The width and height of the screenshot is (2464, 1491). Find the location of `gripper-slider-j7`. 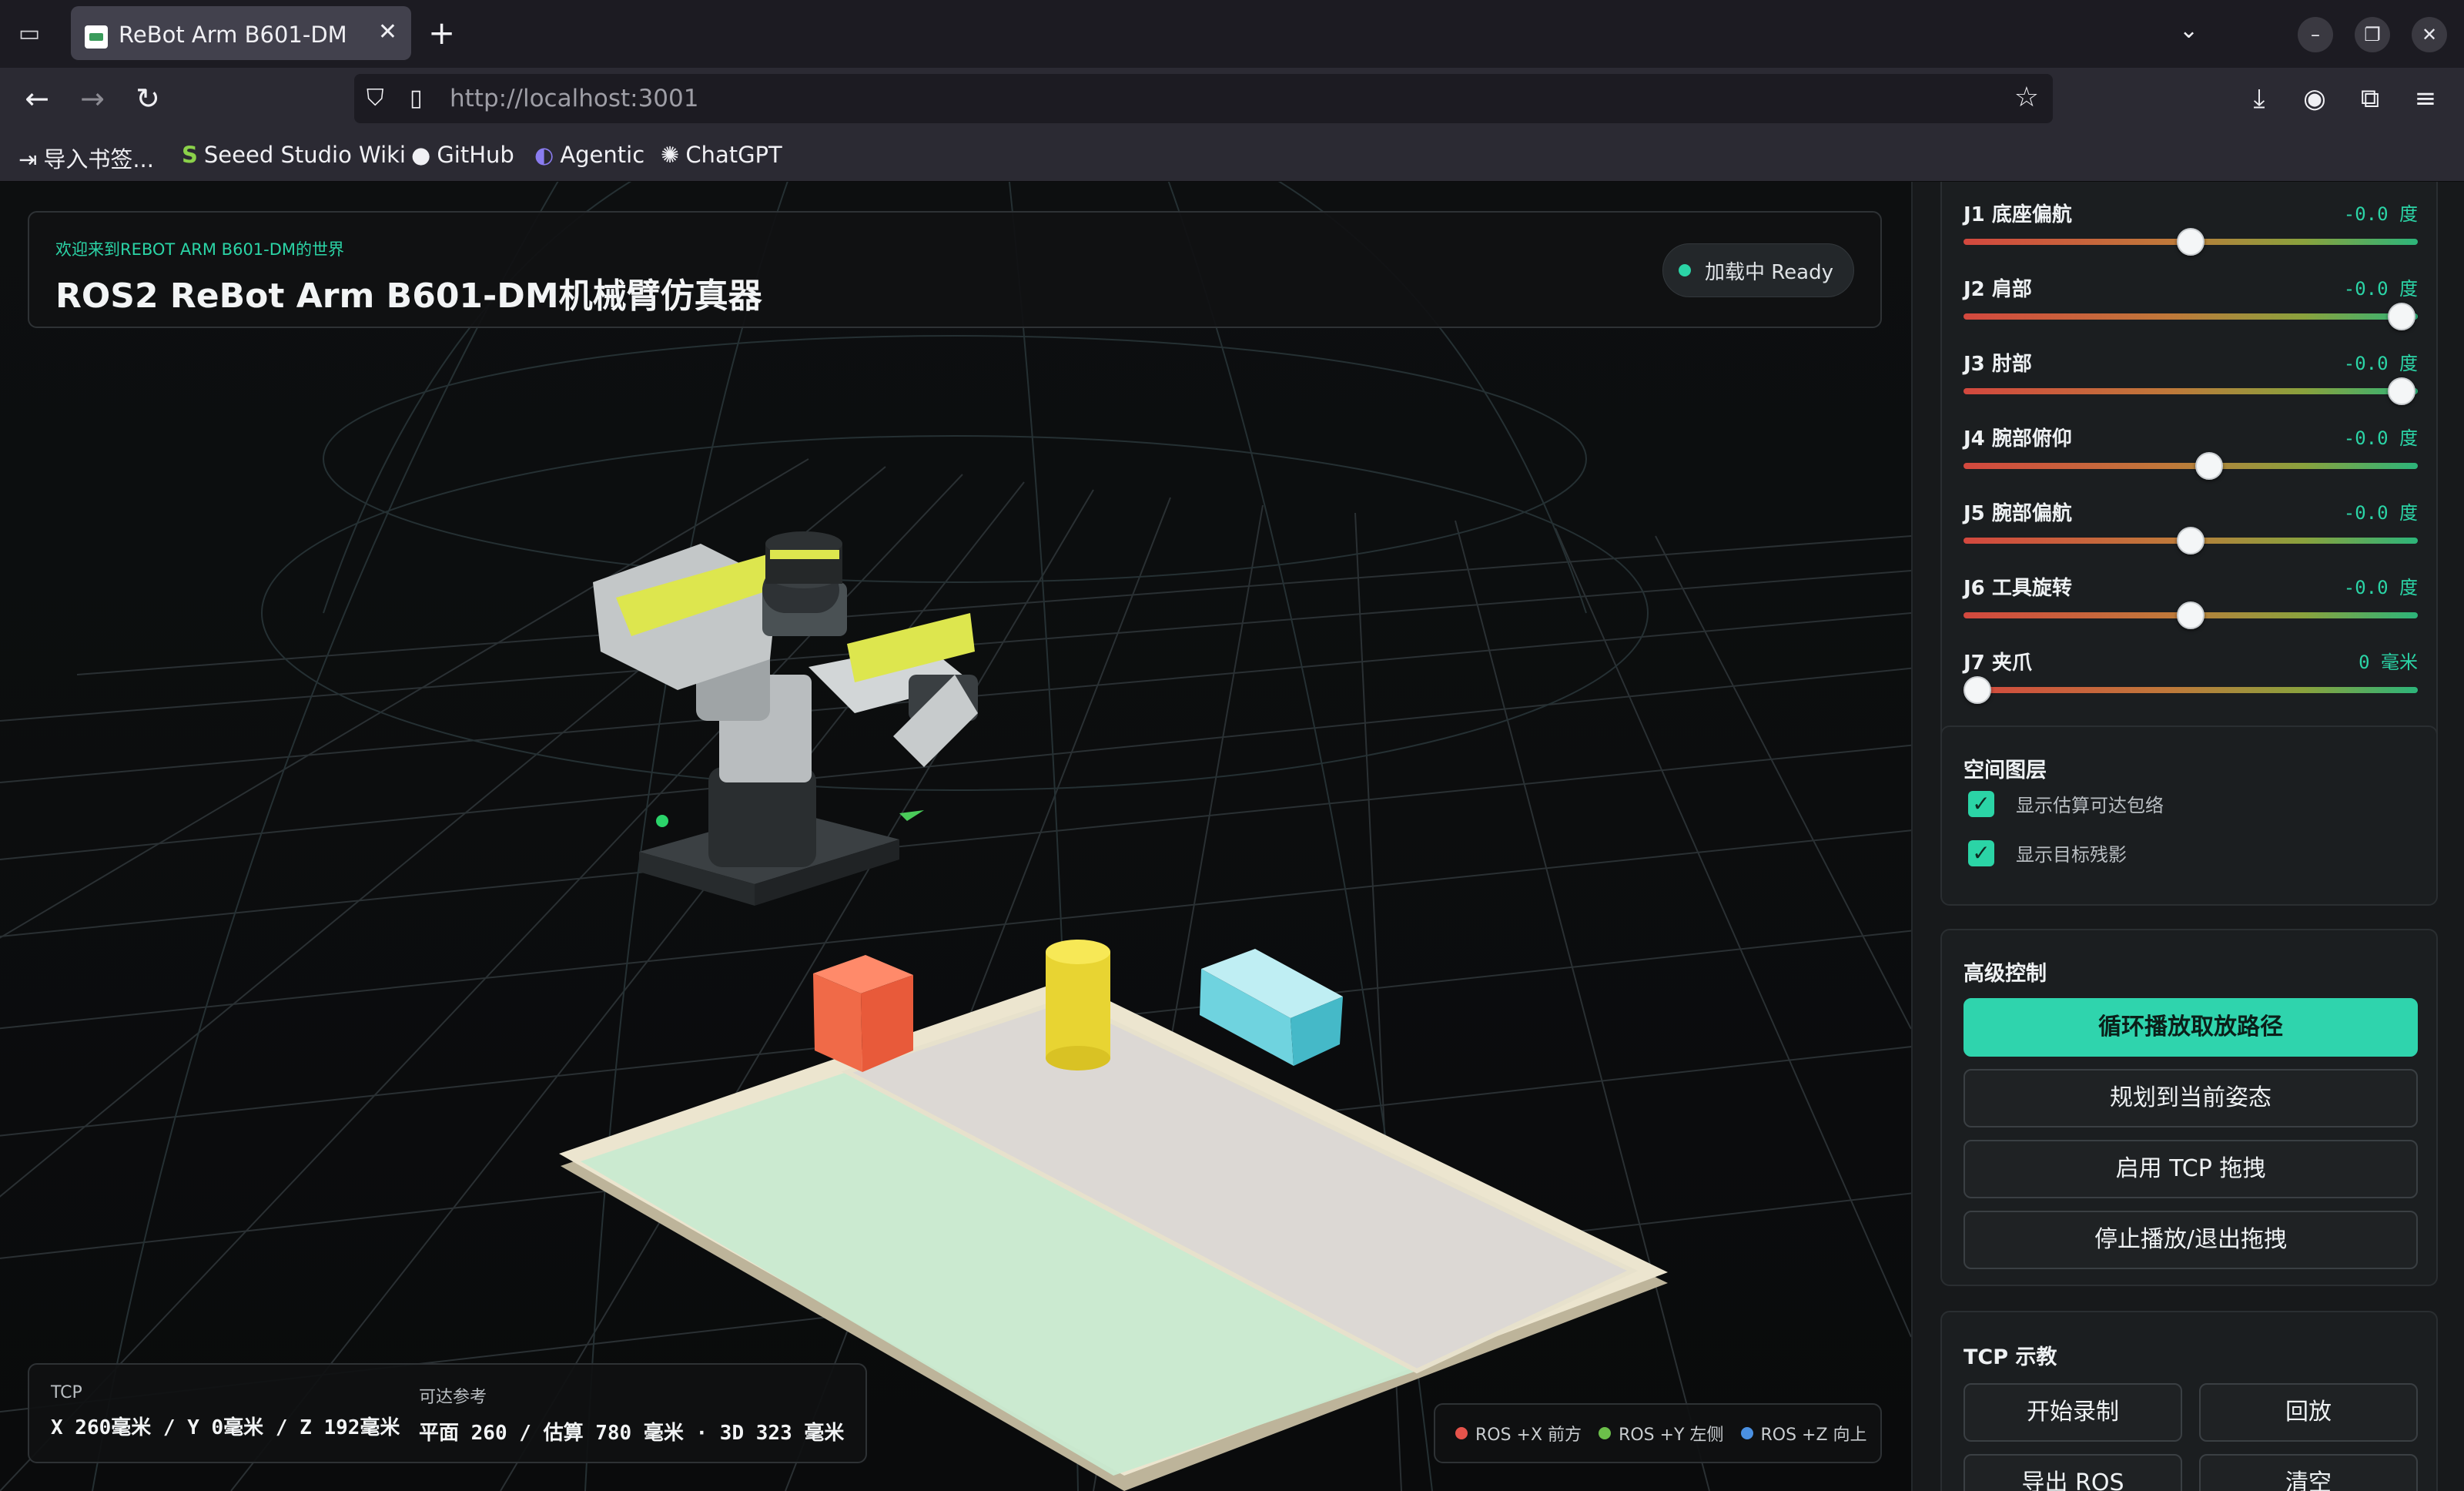

gripper-slider-j7 is located at coordinates (2190, 690).